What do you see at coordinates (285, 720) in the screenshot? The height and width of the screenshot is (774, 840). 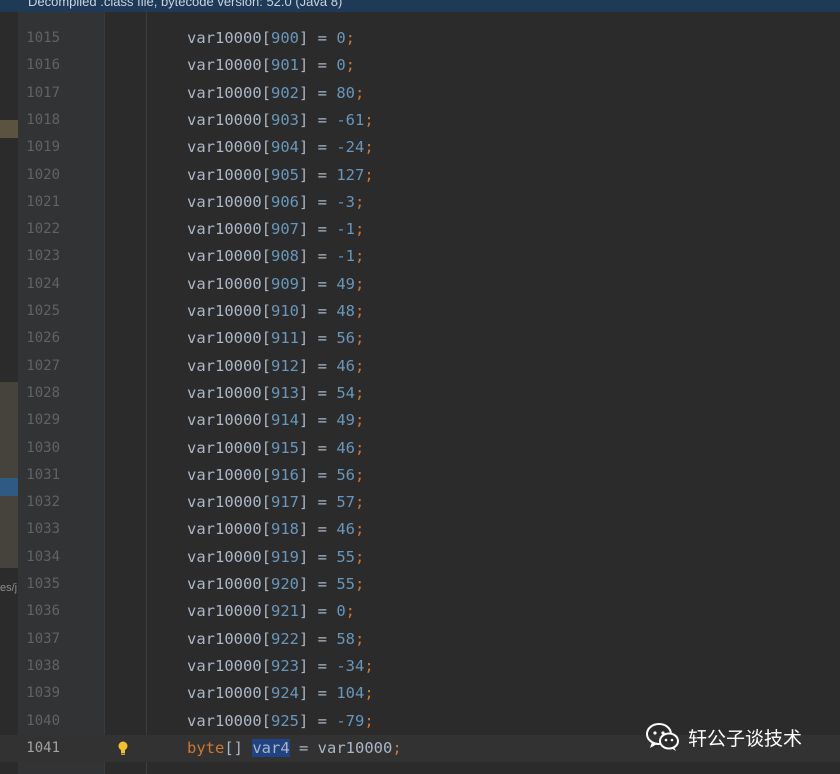 I see `array-index: 925` at bounding box center [285, 720].